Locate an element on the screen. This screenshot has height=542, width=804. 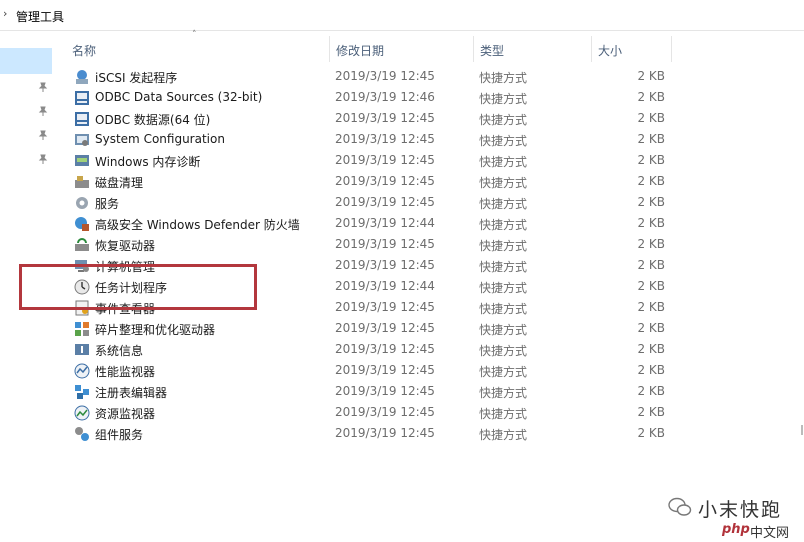
file-row: 注册表编辑器 2019/3/19 12:45 快捷方式 2 KB is located at coordinates (371, 391).